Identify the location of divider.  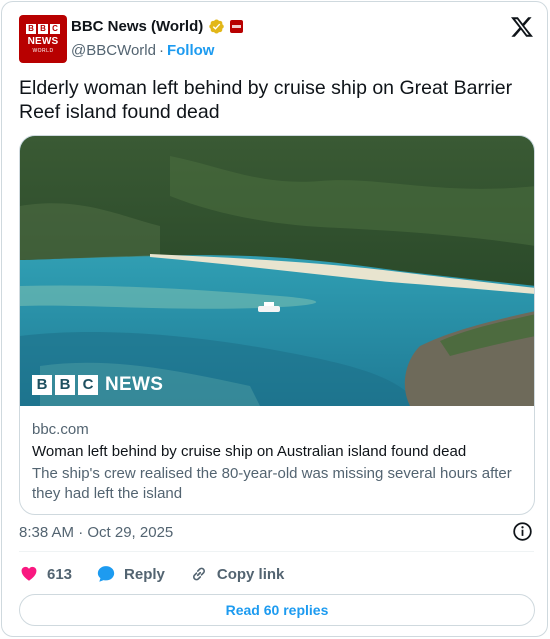
(276, 551).